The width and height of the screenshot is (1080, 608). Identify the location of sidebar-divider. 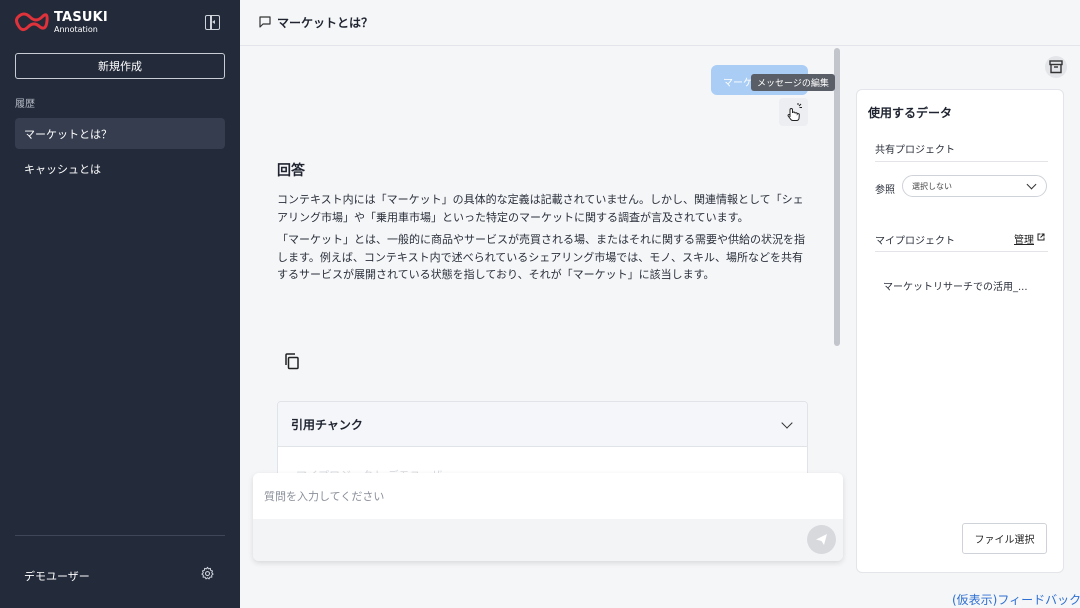
(120, 535).